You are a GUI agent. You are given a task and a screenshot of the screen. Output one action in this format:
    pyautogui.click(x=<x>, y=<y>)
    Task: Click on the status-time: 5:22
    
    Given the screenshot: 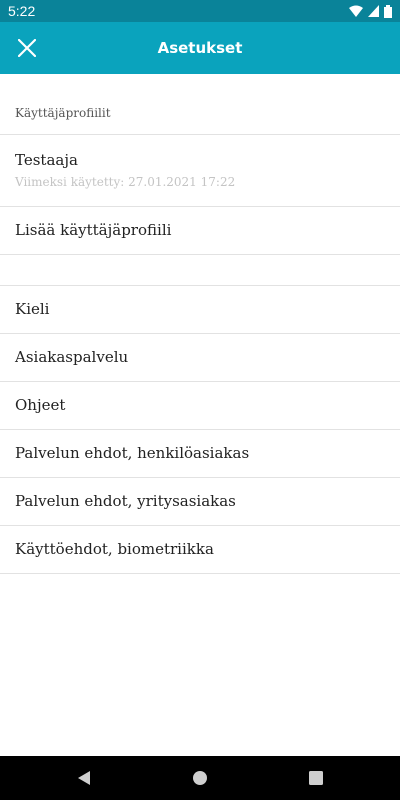 What is the action you would take?
    pyautogui.click(x=22, y=11)
    